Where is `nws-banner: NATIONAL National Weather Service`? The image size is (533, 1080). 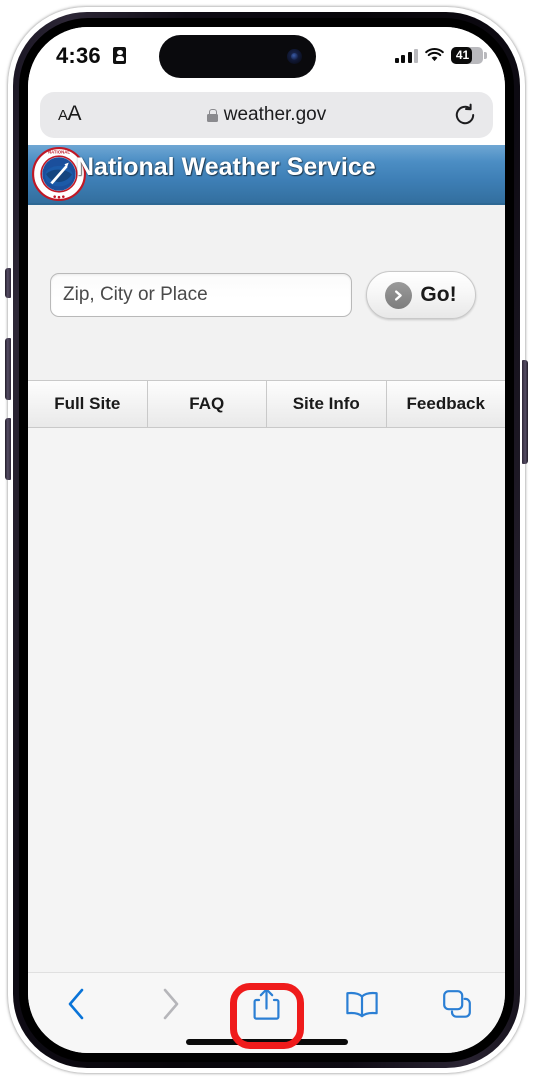 nws-banner: NATIONAL National Weather Service is located at coordinates (266, 175).